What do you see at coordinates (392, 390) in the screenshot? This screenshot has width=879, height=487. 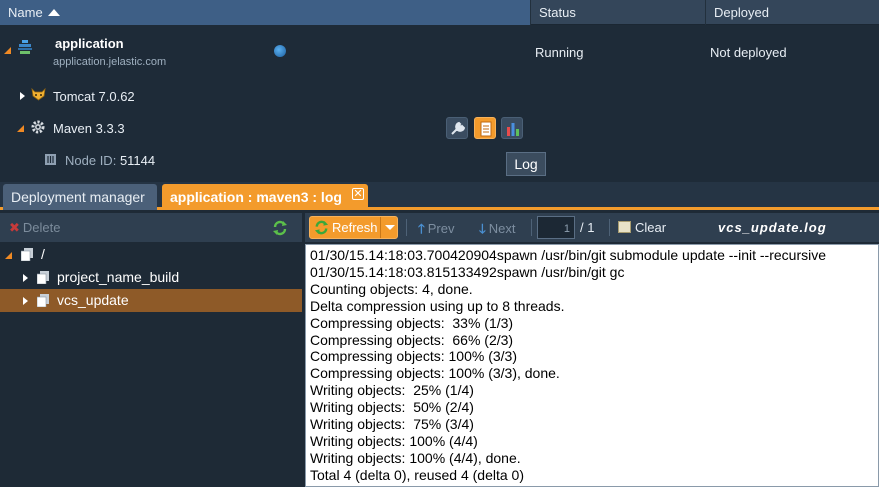 I see `log-line: Writing objects: 25% (1/4)` at bounding box center [392, 390].